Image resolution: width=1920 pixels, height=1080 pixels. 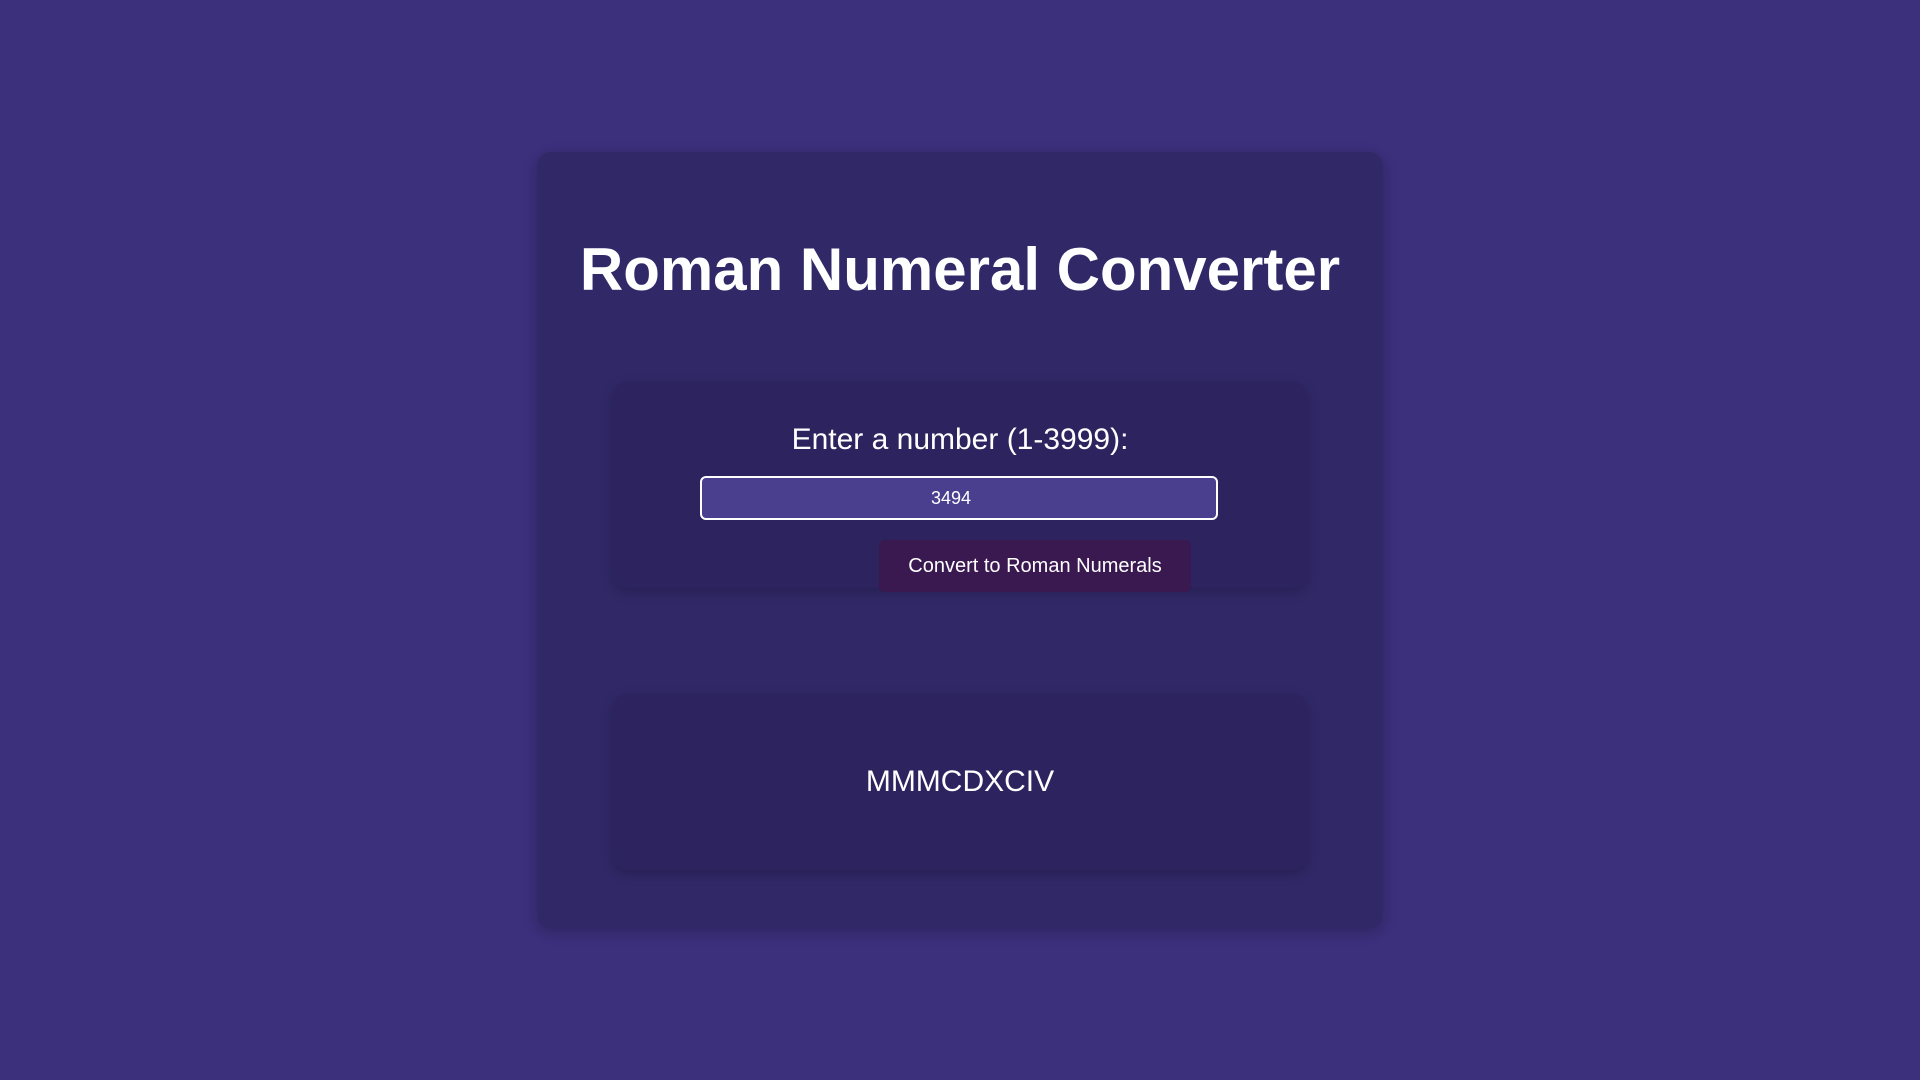 What do you see at coordinates (960, 439) in the screenshot?
I see `number-input-label: Enter a number (1-3999):` at bounding box center [960, 439].